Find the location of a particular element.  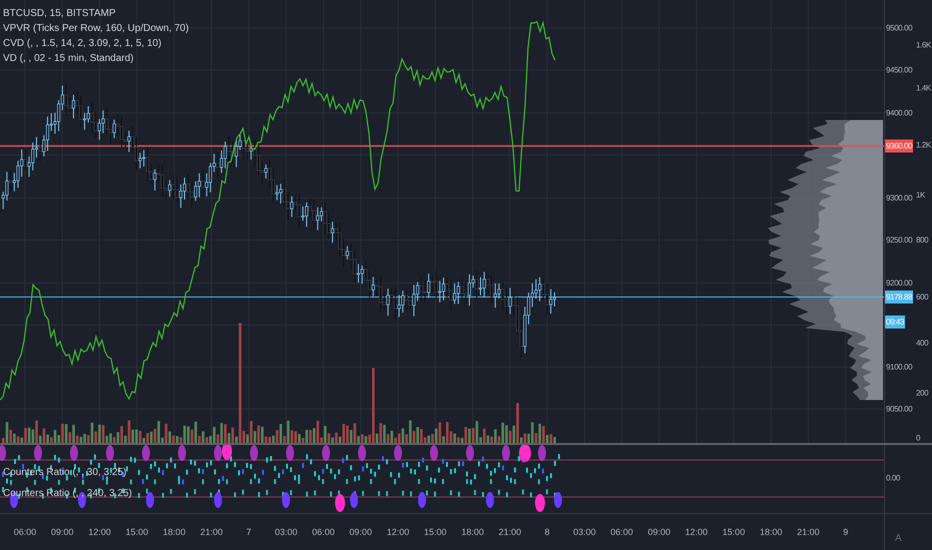

price-label: 9400.00 is located at coordinates (899, 113).